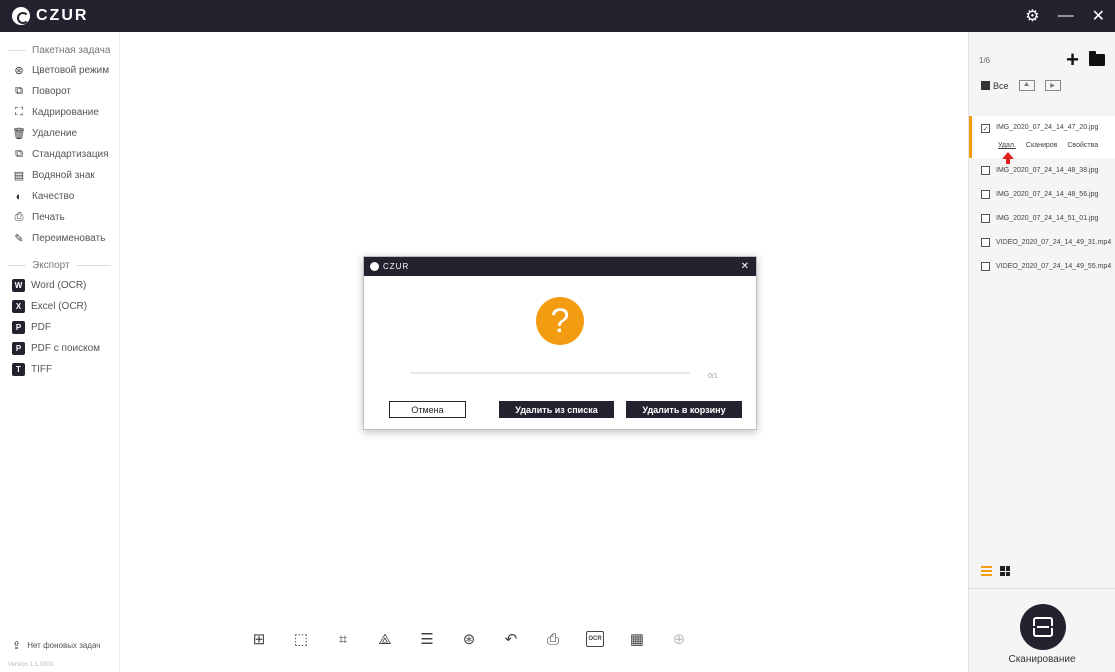 The height and width of the screenshot is (672, 1115). Describe the element at coordinates (396, 266) in the screenshot. I see `dialog-title: CZUR` at that location.